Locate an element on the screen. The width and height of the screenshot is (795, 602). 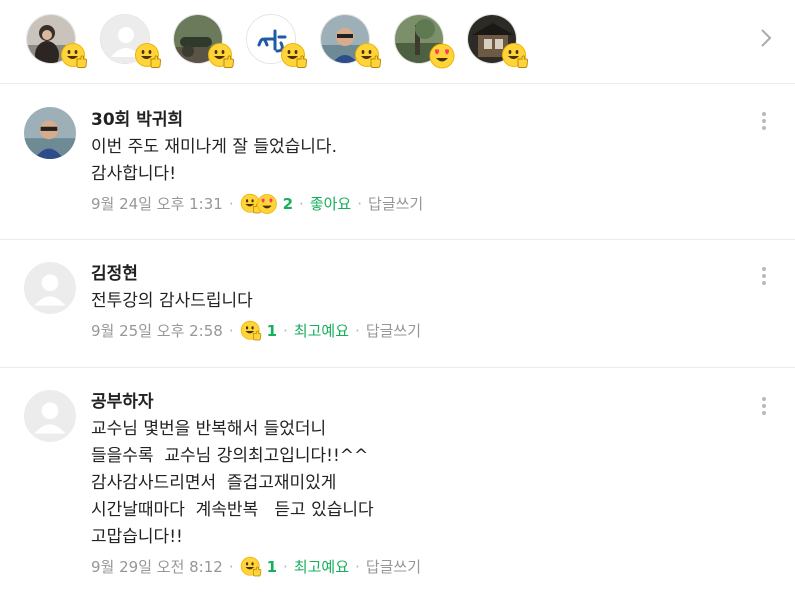
chevron-right-icon is located at coordinates (766, 38).